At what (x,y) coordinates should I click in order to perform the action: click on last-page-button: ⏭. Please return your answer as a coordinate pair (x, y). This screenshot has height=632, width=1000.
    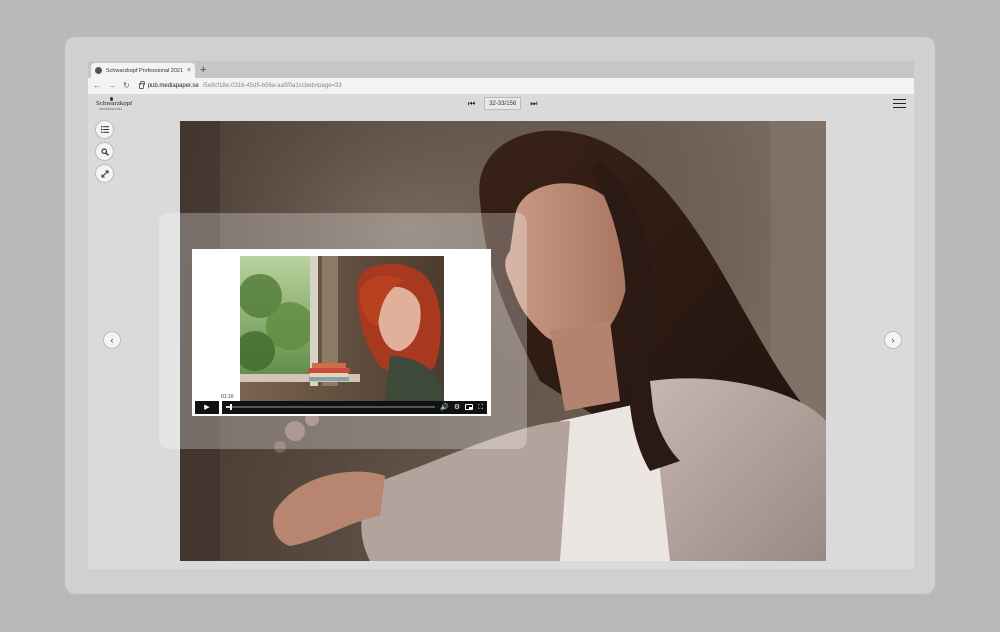
    Looking at the image, I should click on (533, 103).